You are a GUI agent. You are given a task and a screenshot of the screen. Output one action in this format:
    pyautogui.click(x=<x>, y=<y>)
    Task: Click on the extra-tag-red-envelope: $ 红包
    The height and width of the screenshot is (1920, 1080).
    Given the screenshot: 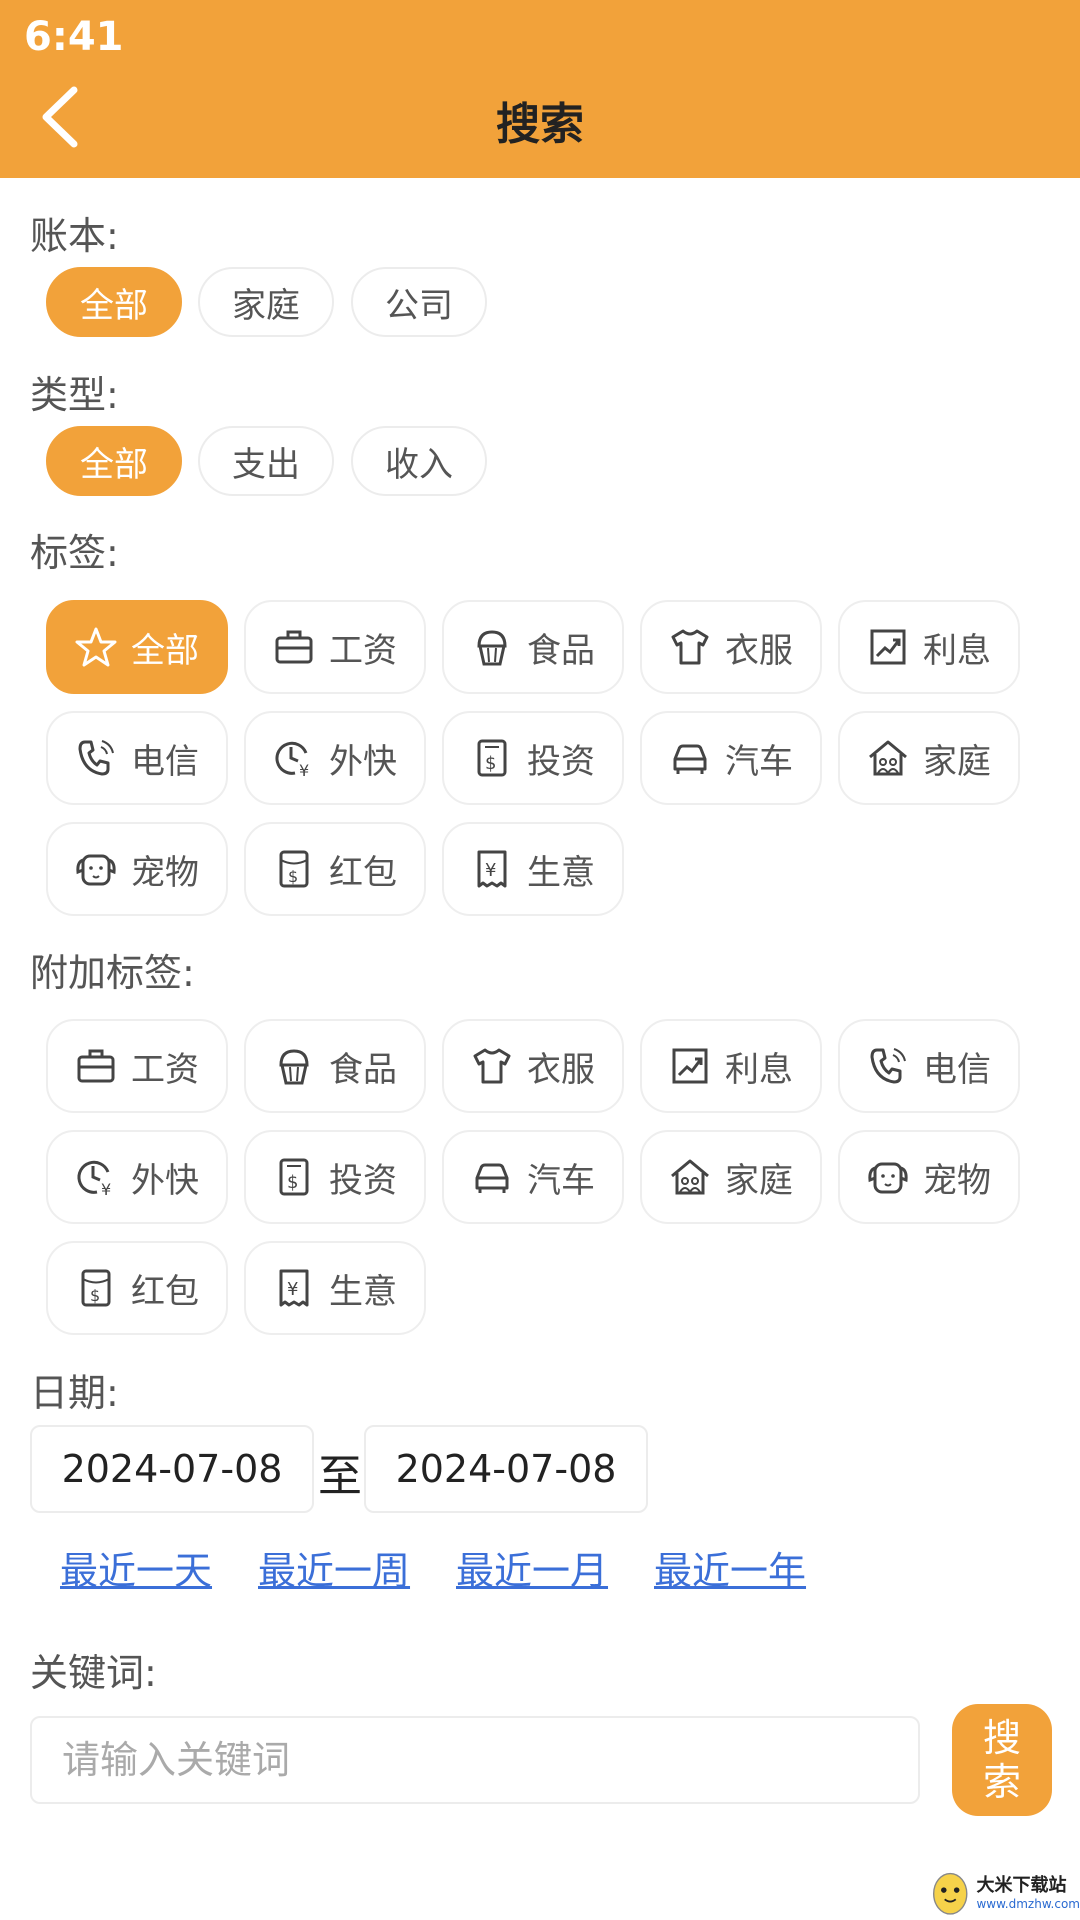 What is the action you would take?
    pyautogui.click(x=137, y=1288)
    